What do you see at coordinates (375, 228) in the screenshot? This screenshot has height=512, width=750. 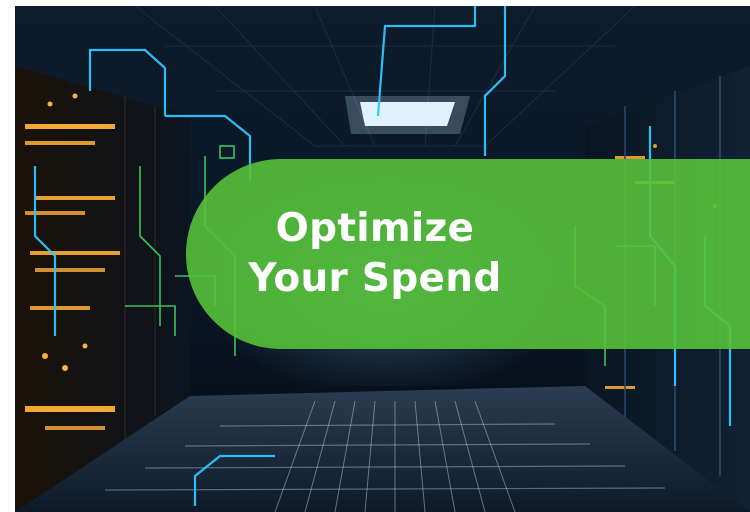 I see `headline-line-1: Optimize` at bounding box center [375, 228].